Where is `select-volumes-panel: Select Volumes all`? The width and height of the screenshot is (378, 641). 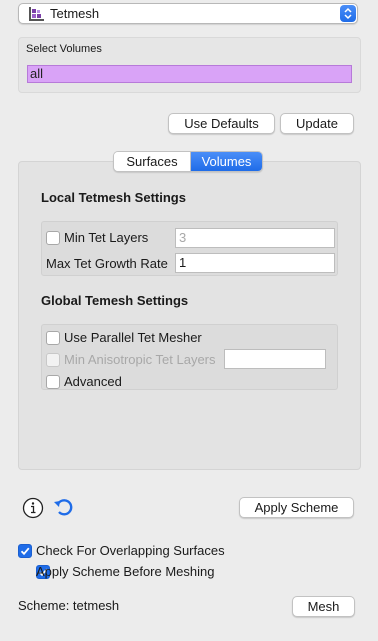
select-volumes-panel: Select Volumes all is located at coordinates (189, 65).